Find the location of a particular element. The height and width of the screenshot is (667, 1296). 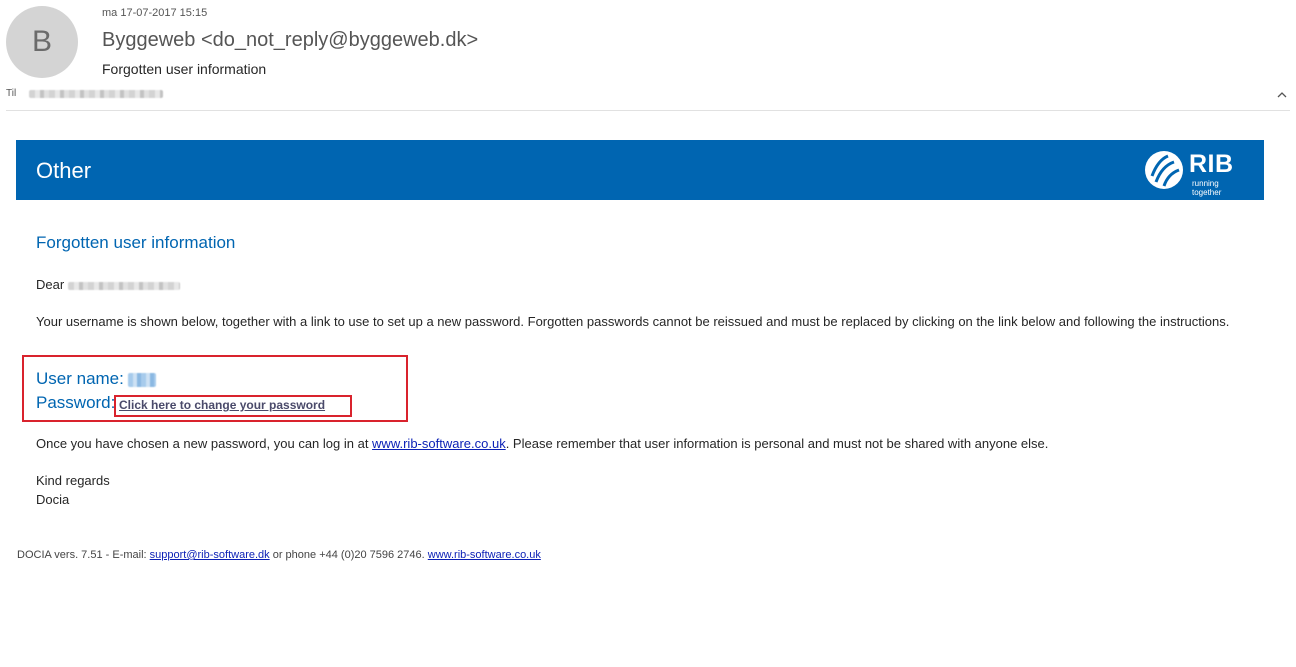

timestamp: ma 17-07-2017 15:15 is located at coordinates (155, 13).